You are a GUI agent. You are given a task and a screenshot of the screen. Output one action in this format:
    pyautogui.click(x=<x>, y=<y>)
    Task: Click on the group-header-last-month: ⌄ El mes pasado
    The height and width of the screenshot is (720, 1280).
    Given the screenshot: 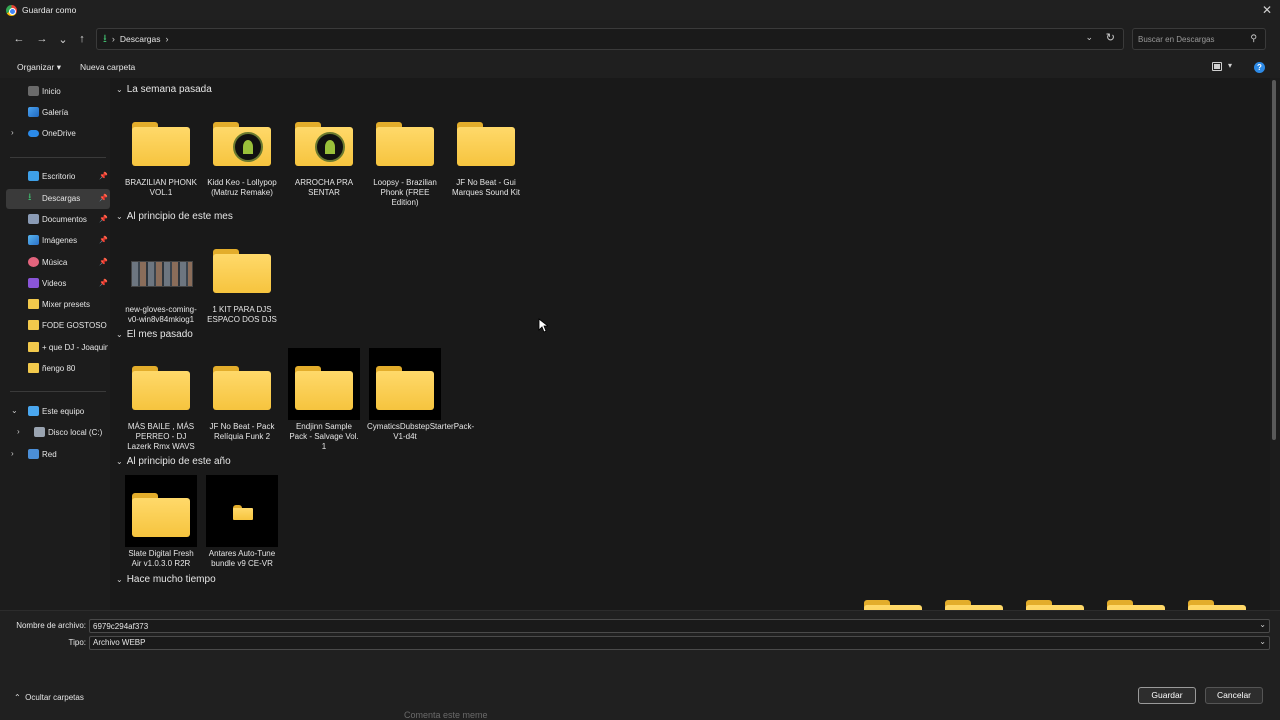 What is the action you would take?
    pyautogui.click(x=154, y=334)
    